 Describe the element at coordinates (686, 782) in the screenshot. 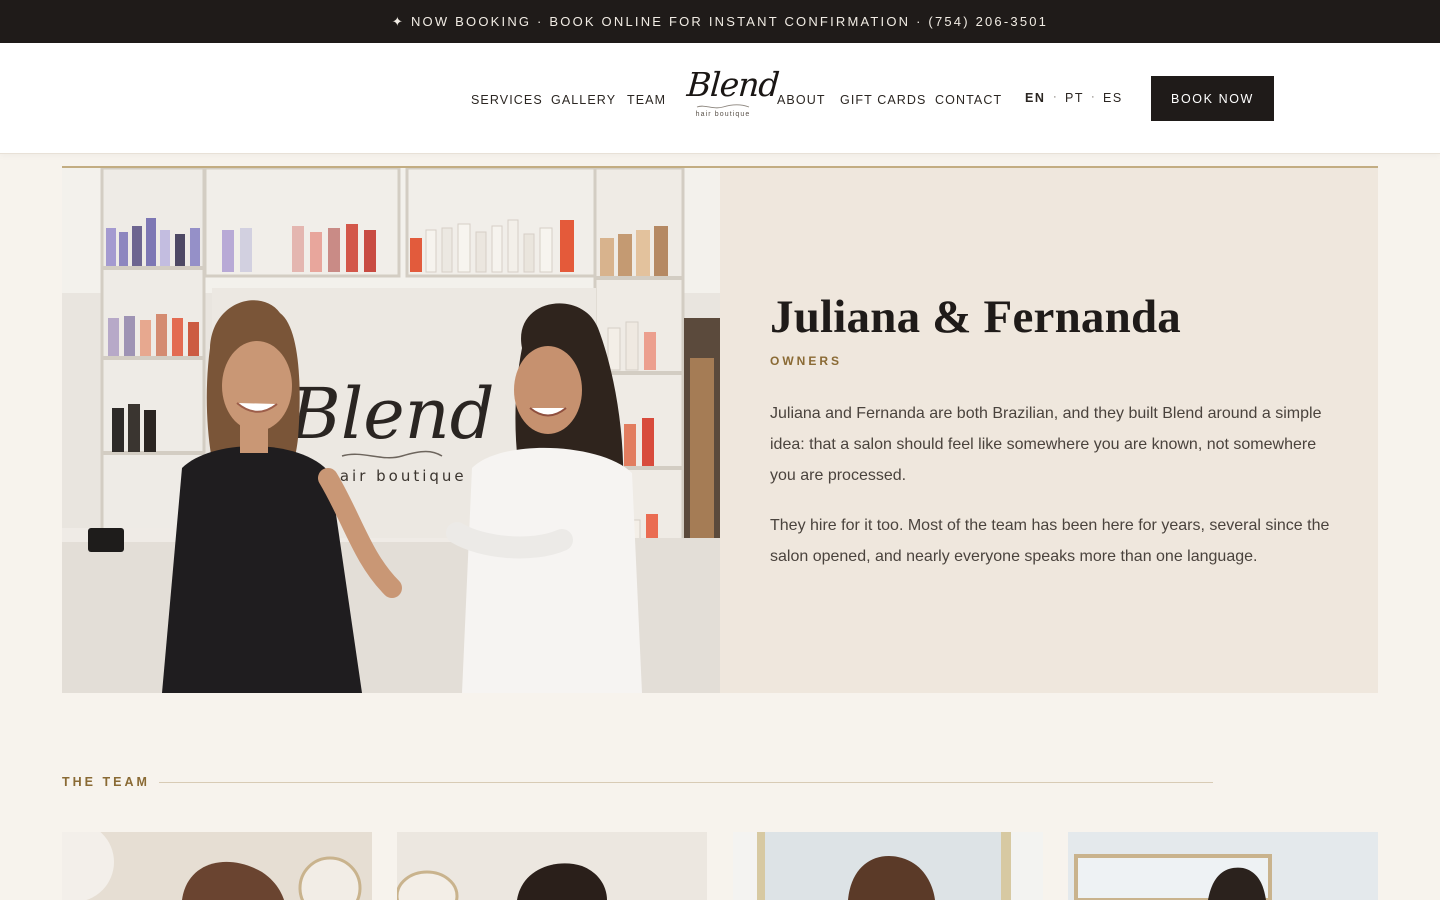

I see `team-divider` at that location.